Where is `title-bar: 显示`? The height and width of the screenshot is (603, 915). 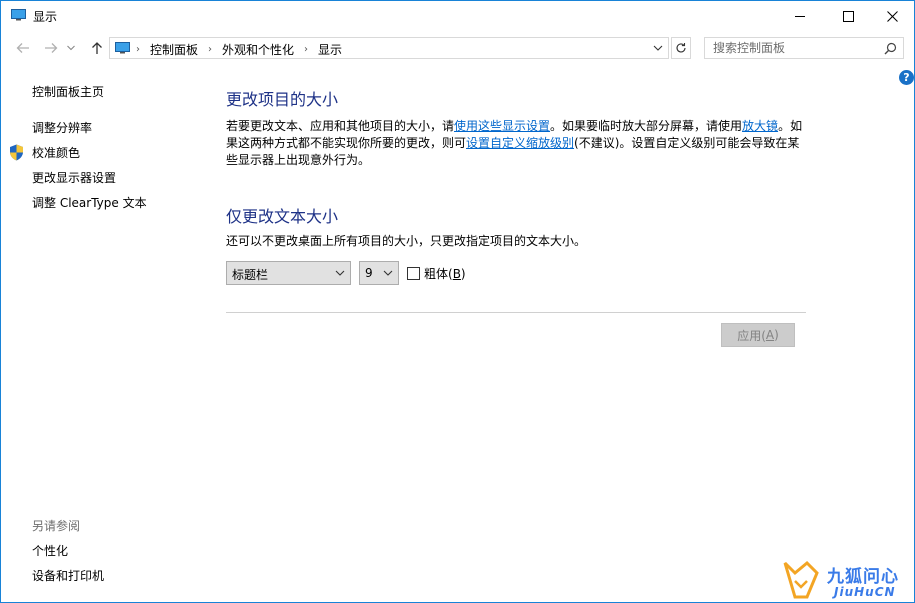
title-bar: 显示 is located at coordinates (457, 16).